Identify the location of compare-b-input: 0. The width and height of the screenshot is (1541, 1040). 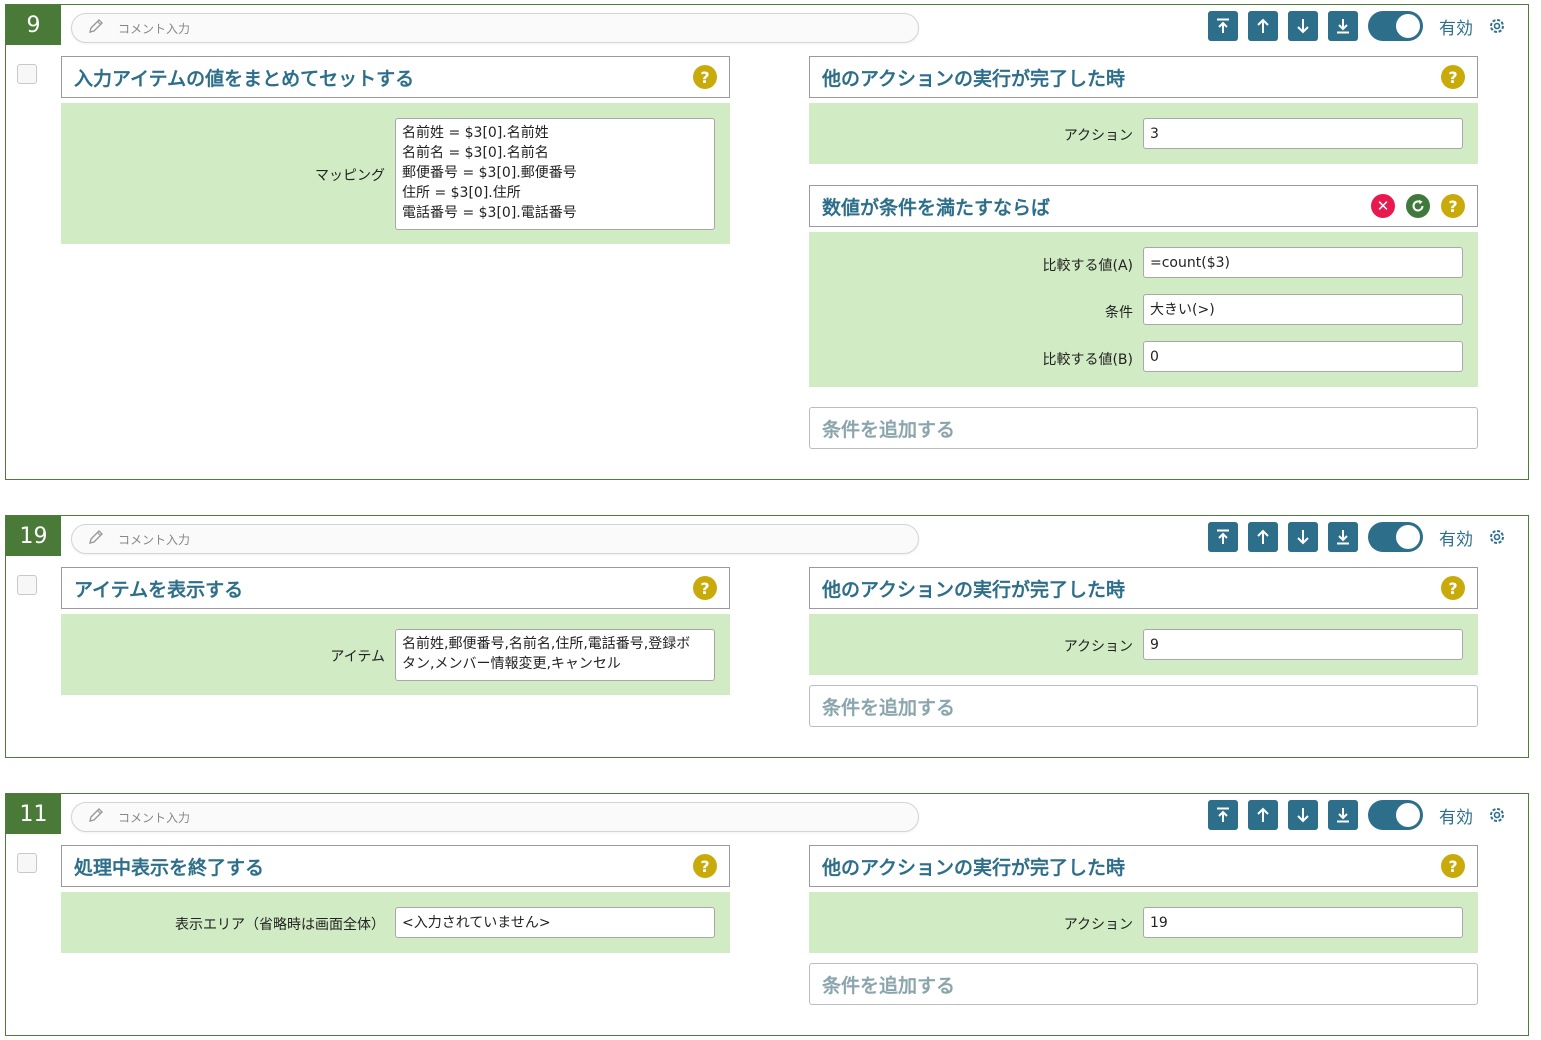
(1303, 356).